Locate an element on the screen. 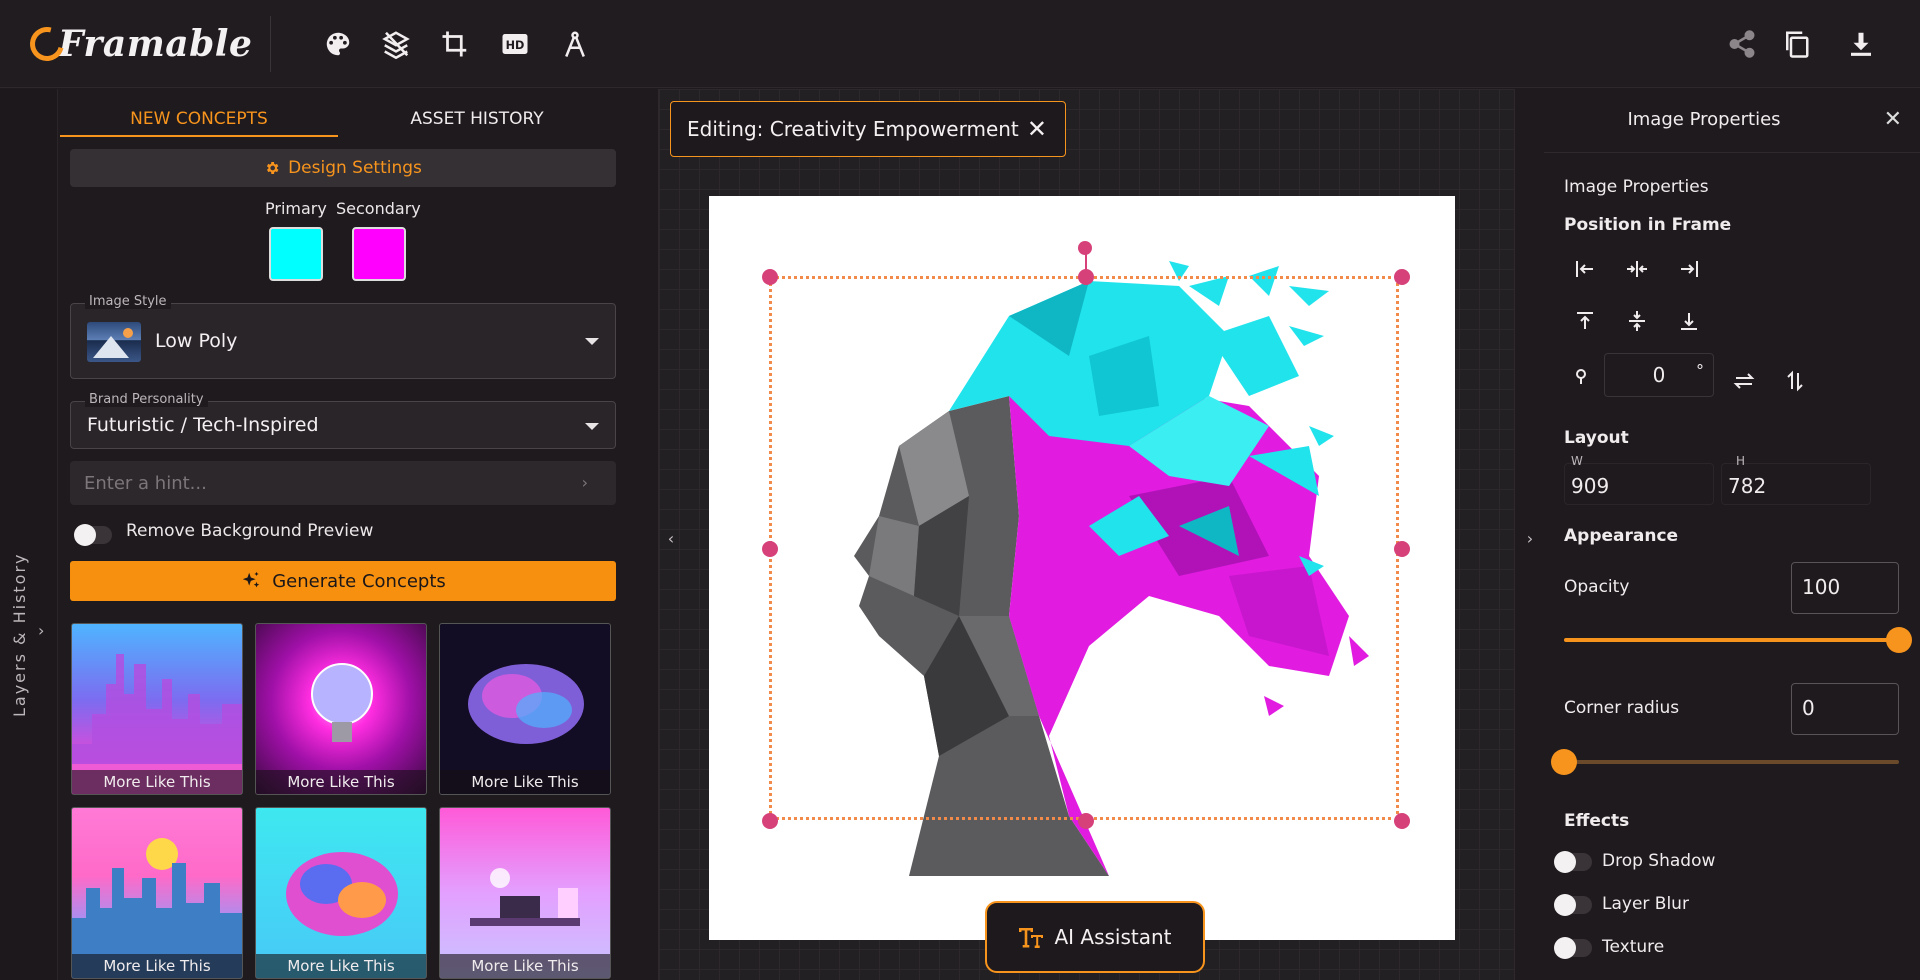  layout-label: Layout is located at coordinates (1596, 438).